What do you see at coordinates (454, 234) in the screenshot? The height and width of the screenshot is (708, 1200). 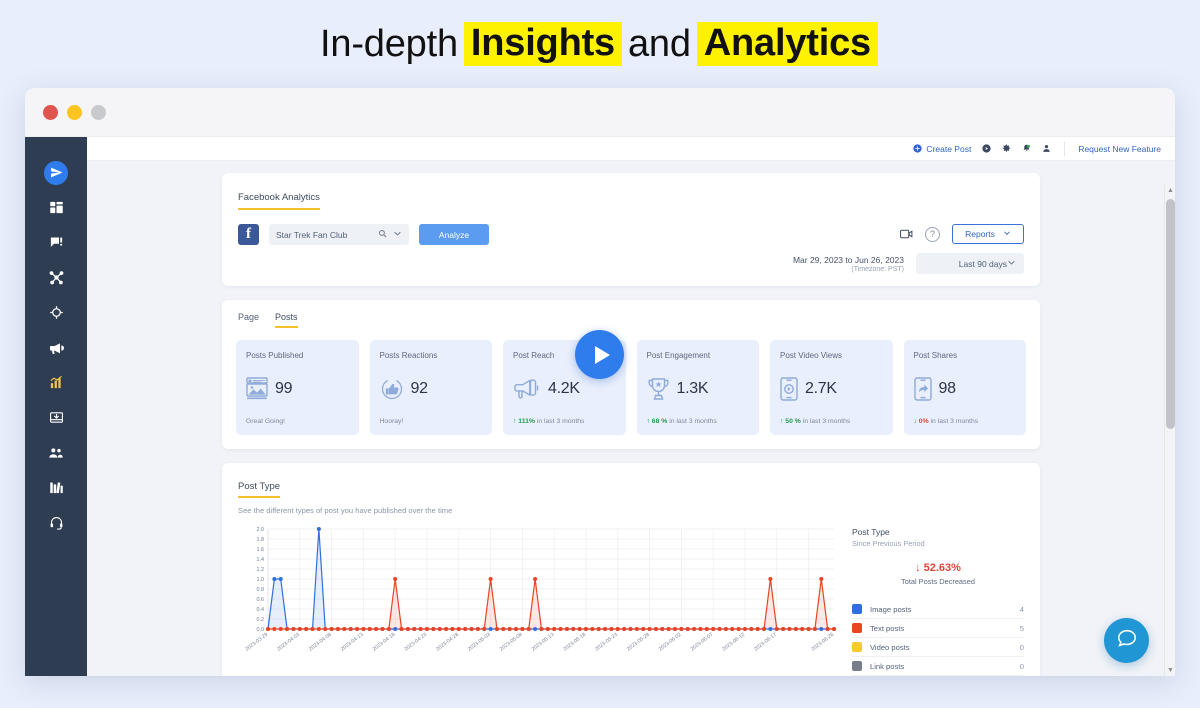 I see `analyze-button: Analyze` at bounding box center [454, 234].